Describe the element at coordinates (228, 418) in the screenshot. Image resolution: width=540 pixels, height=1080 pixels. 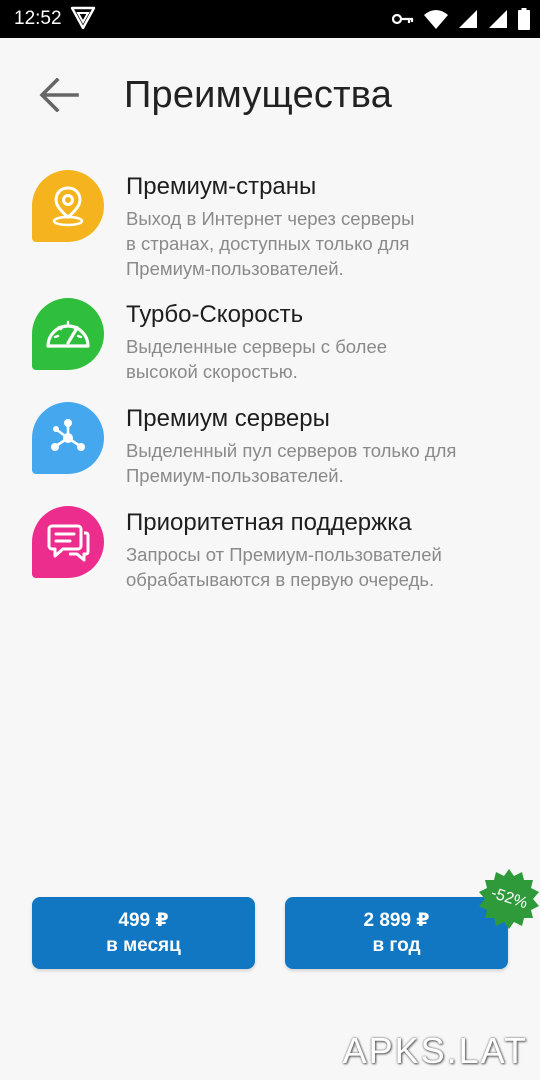
I see `feature-title: Премиум серверы` at that location.